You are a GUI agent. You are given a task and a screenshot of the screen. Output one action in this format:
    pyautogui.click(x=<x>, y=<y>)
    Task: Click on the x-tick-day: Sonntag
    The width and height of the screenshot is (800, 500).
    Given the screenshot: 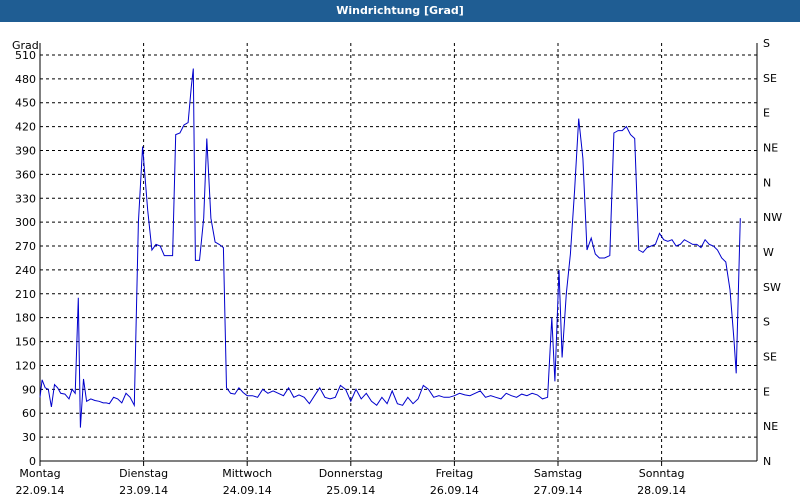 What is the action you would take?
    pyautogui.click(x=662, y=473)
    